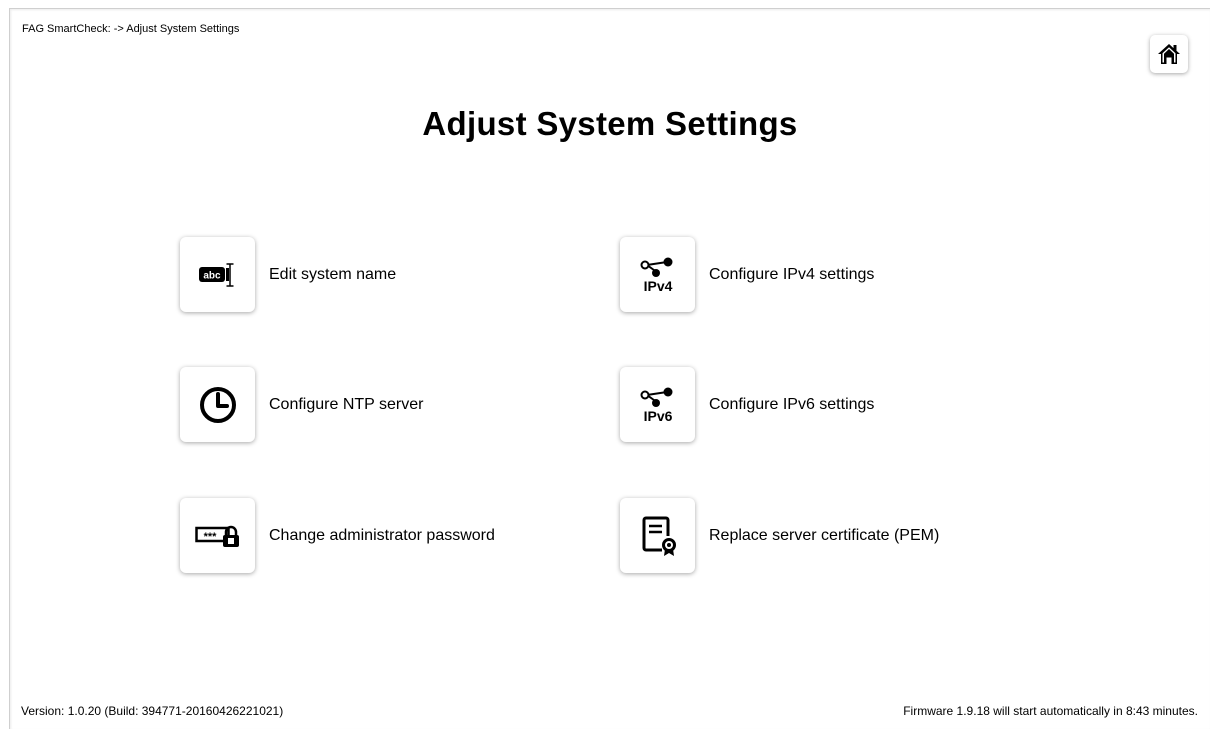 Image resolution: width=1210 pixels, height=729 pixels. I want to click on svg-text: IPv4, so click(657, 286).